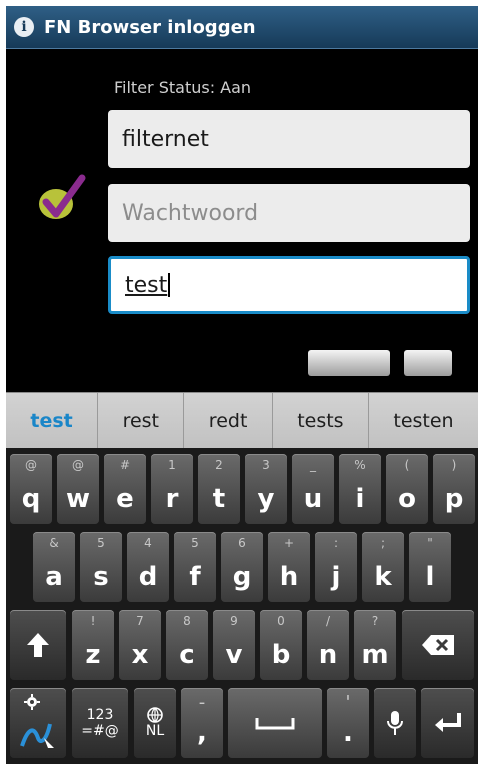 The height and width of the screenshot is (770, 480). What do you see at coordinates (319, 421) in the screenshot?
I see `suggestion-item: tests` at bounding box center [319, 421].